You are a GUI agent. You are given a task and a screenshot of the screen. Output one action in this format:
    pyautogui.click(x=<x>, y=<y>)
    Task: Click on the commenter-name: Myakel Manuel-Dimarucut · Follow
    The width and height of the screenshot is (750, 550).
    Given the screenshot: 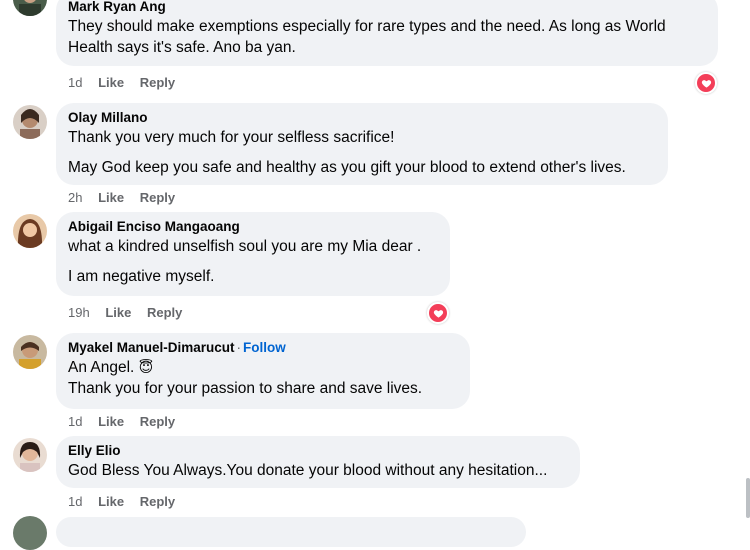 What is the action you would take?
    pyautogui.click(x=177, y=347)
    